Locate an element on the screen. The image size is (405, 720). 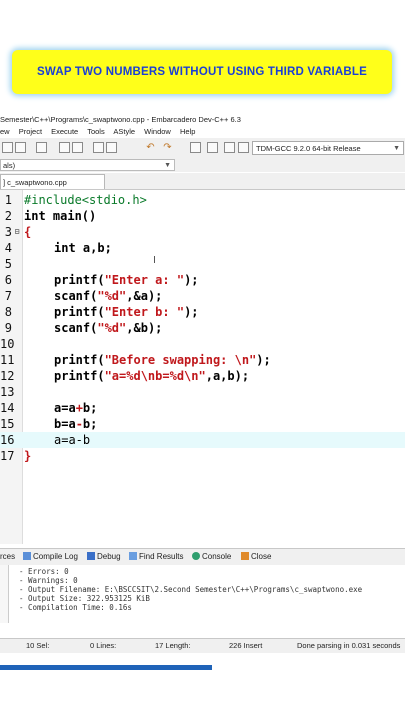
line-number: 14 is located at coordinates (7, 408).